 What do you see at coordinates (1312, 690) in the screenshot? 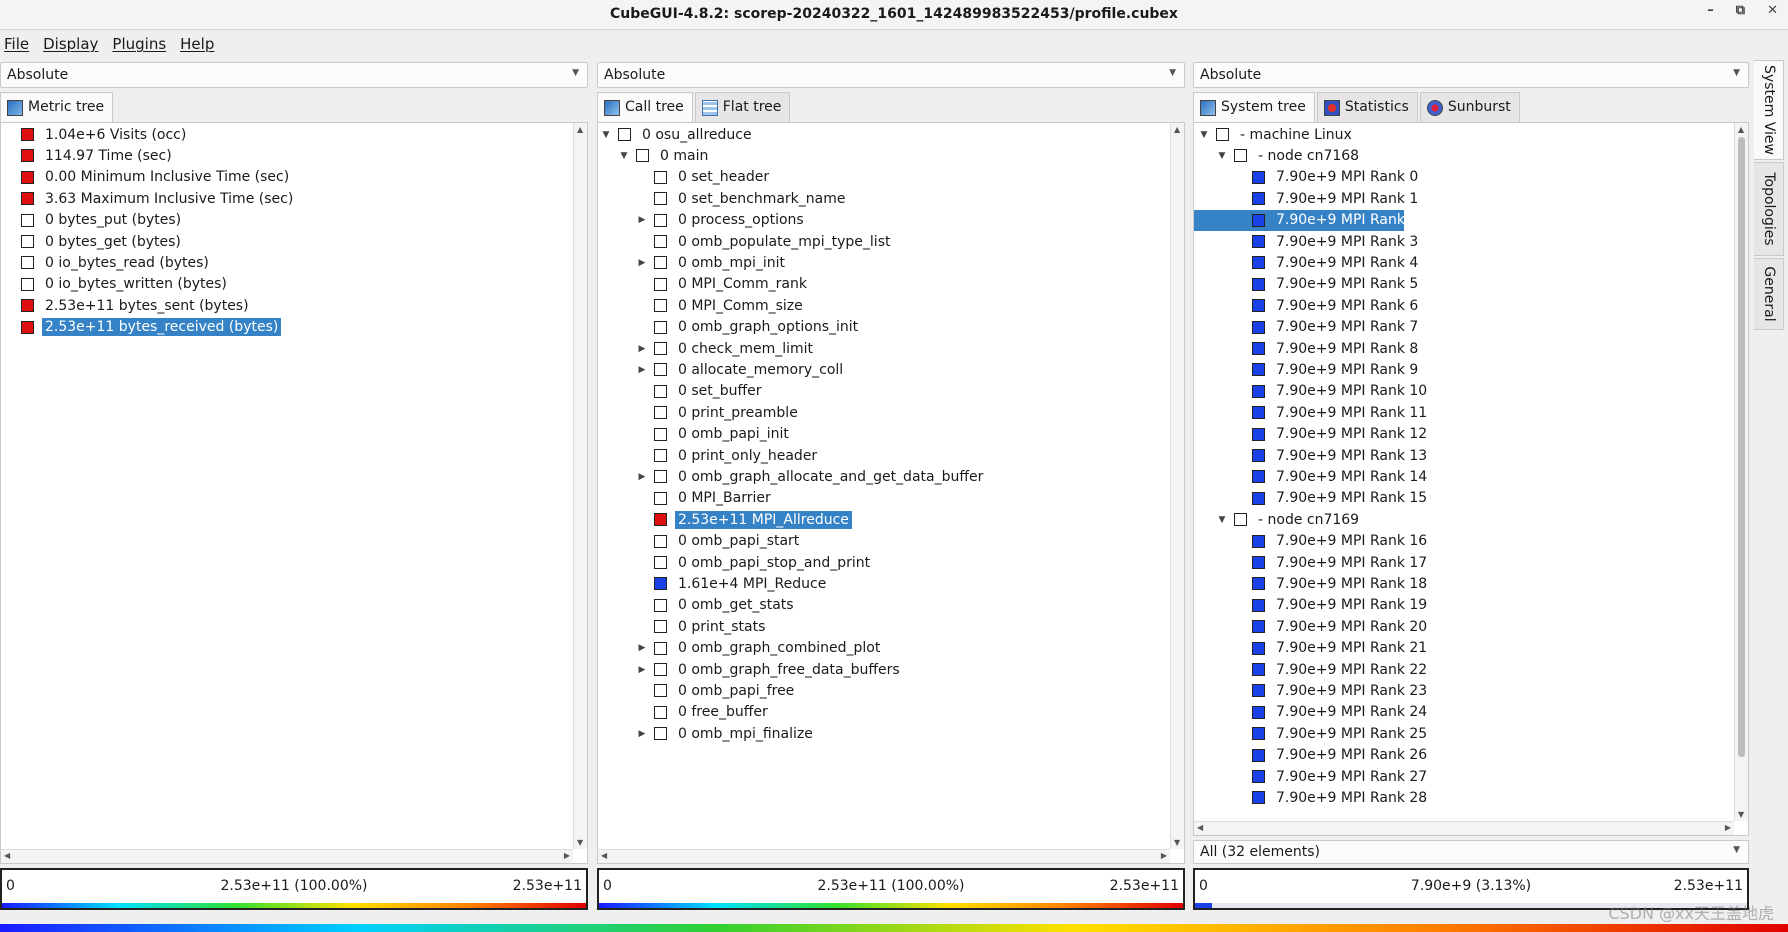
I see `tree-row: 7.90e+9 MPI Rank 23` at bounding box center [1312, 690].